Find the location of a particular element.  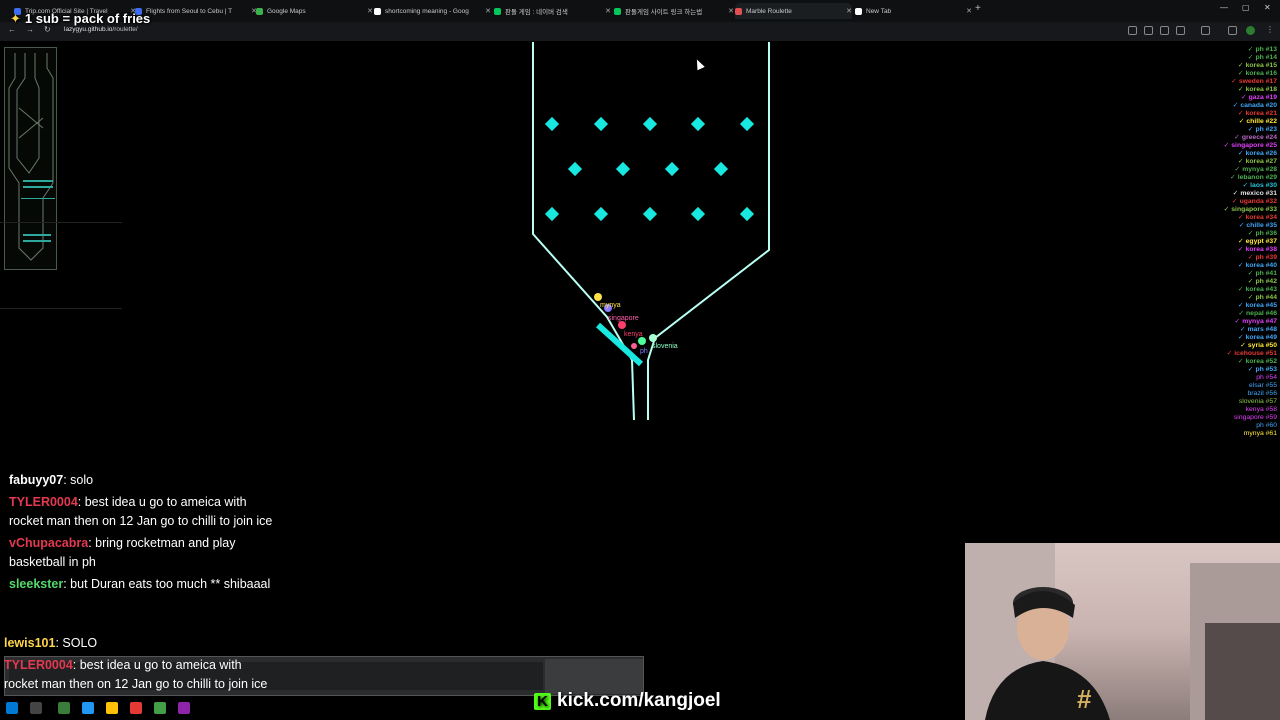

tab-label: 판돌게임 사이트 링크 하는법 is located at coordinates (664, 12).